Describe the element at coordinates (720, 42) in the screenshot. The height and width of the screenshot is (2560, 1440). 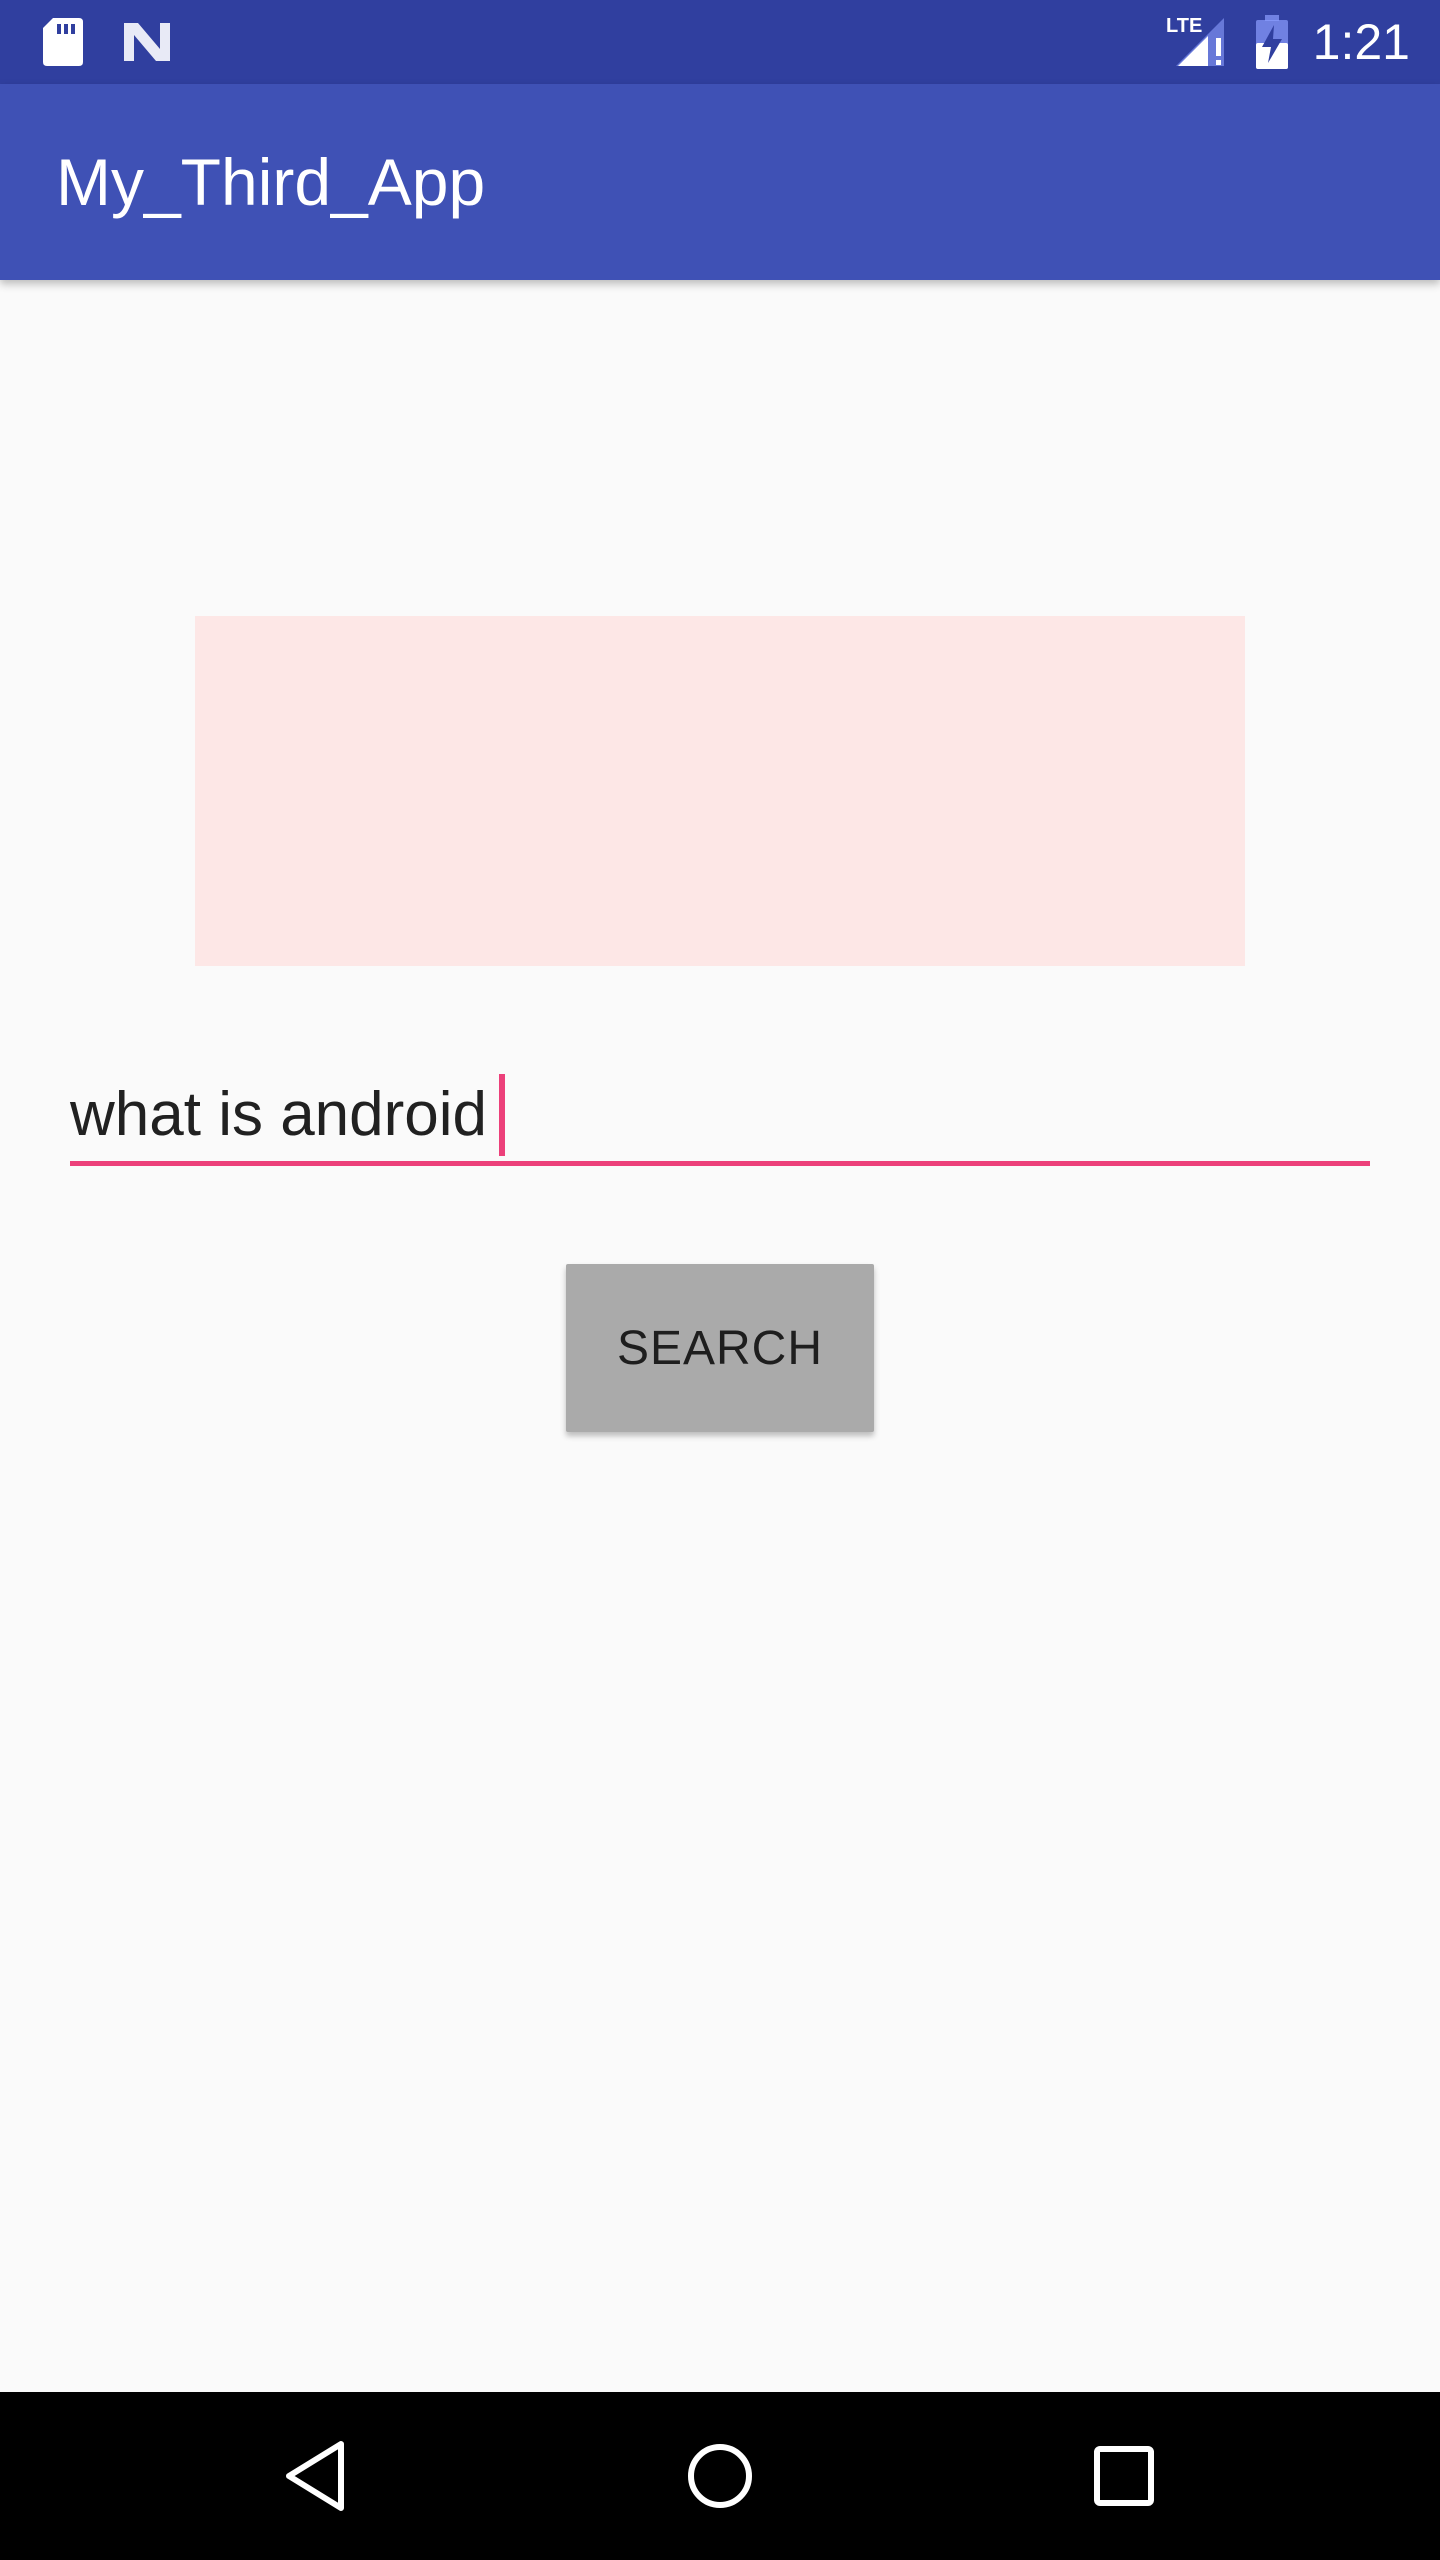
I see `status-bar: LTE 1:21` at that location.